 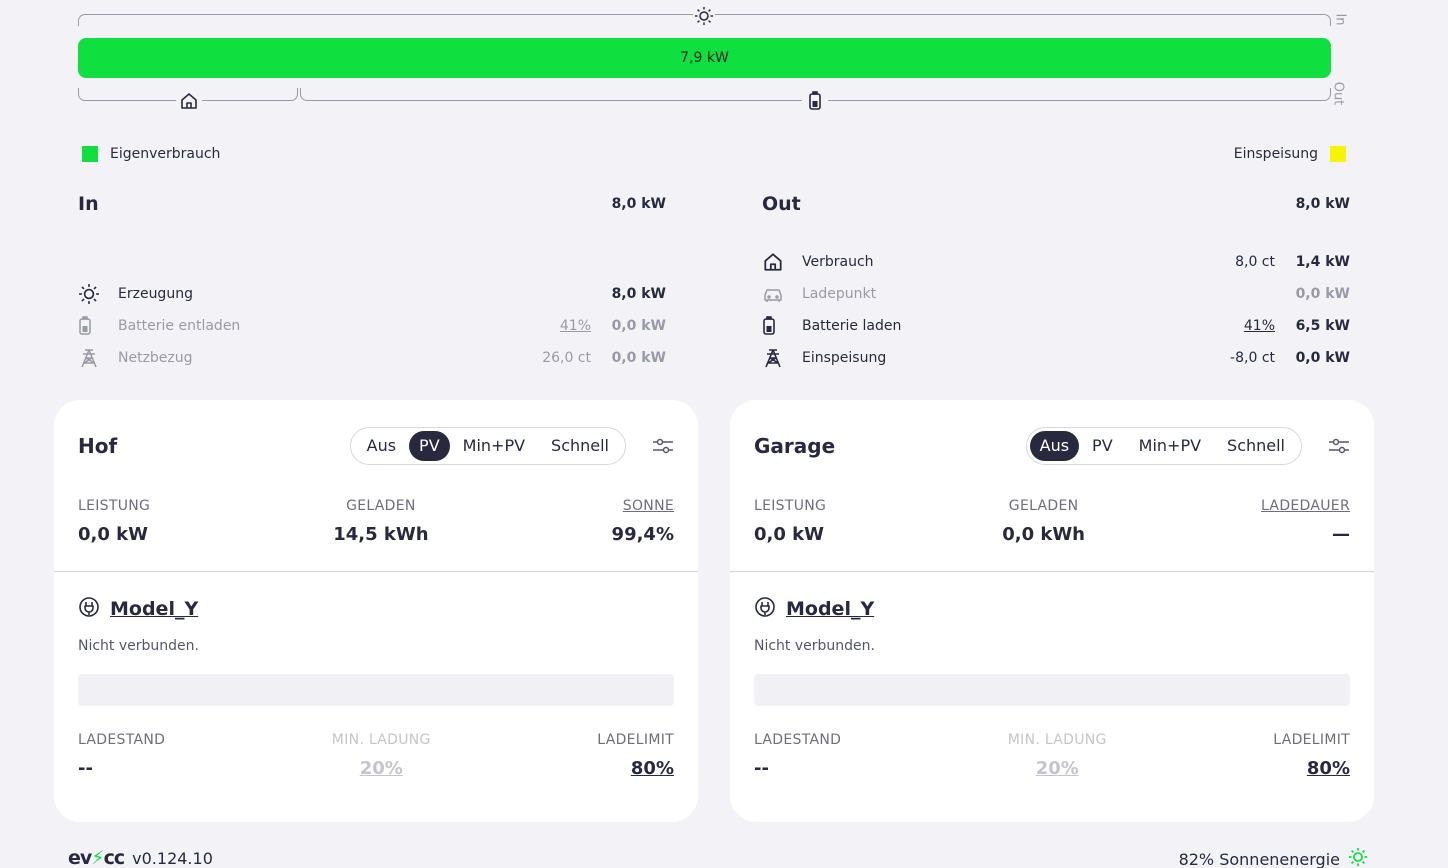 I want to click on stat-soc: LADESTAND --, so click(x=797, y=755).